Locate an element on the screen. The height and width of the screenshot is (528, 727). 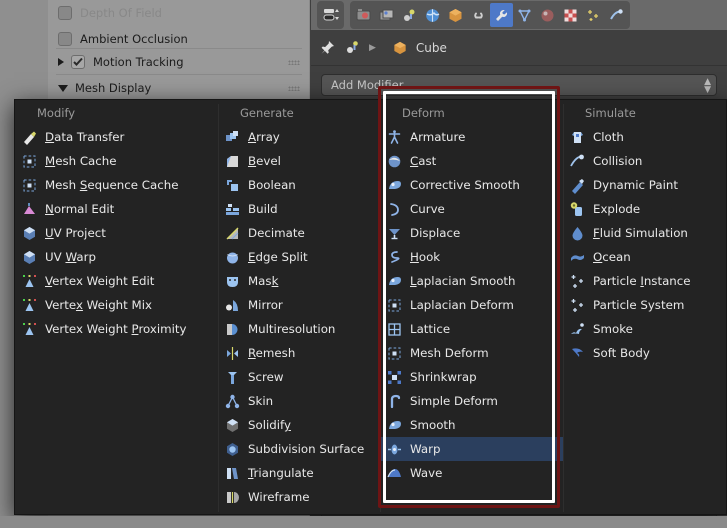
section-mesh-display: Mesh Display is located at coordinates (179, 88).